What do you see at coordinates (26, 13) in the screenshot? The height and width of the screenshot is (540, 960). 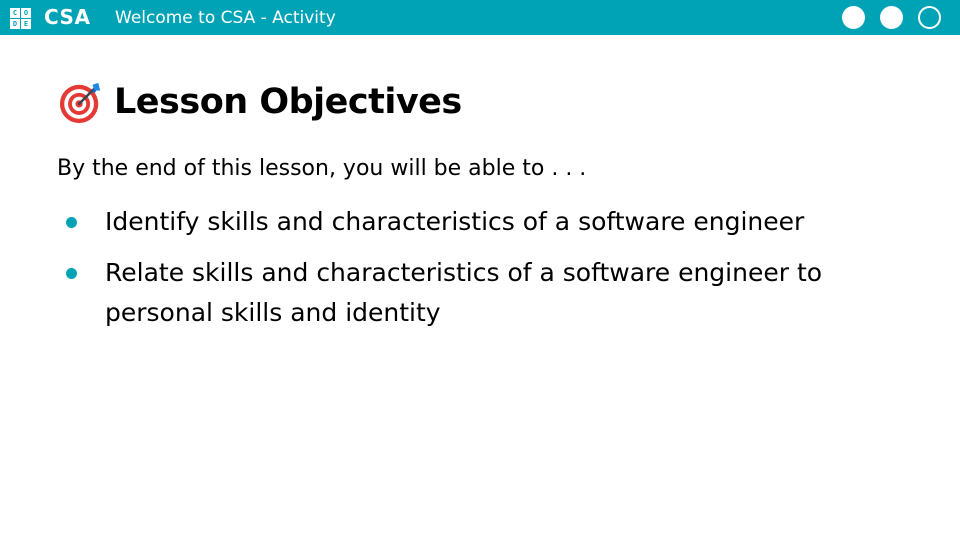 I see `logo-letter: O` at bounding box center [26, 13].